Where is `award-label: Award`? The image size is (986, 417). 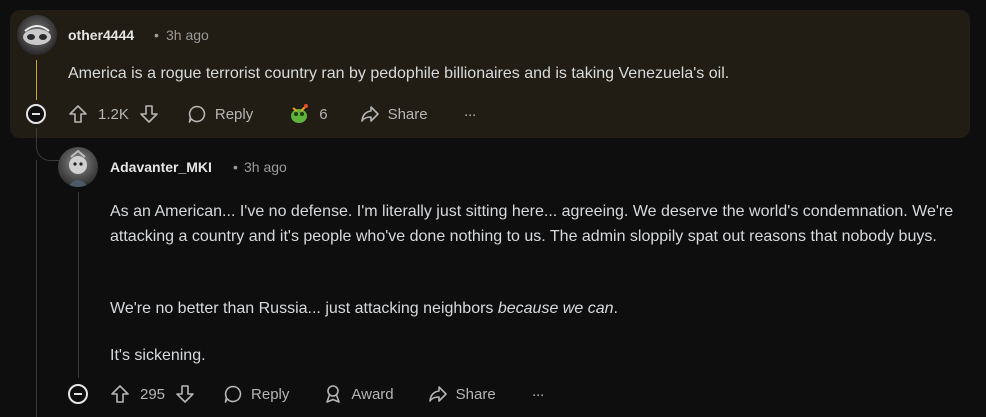
award-label: Award is located at coordinates (372, 394).